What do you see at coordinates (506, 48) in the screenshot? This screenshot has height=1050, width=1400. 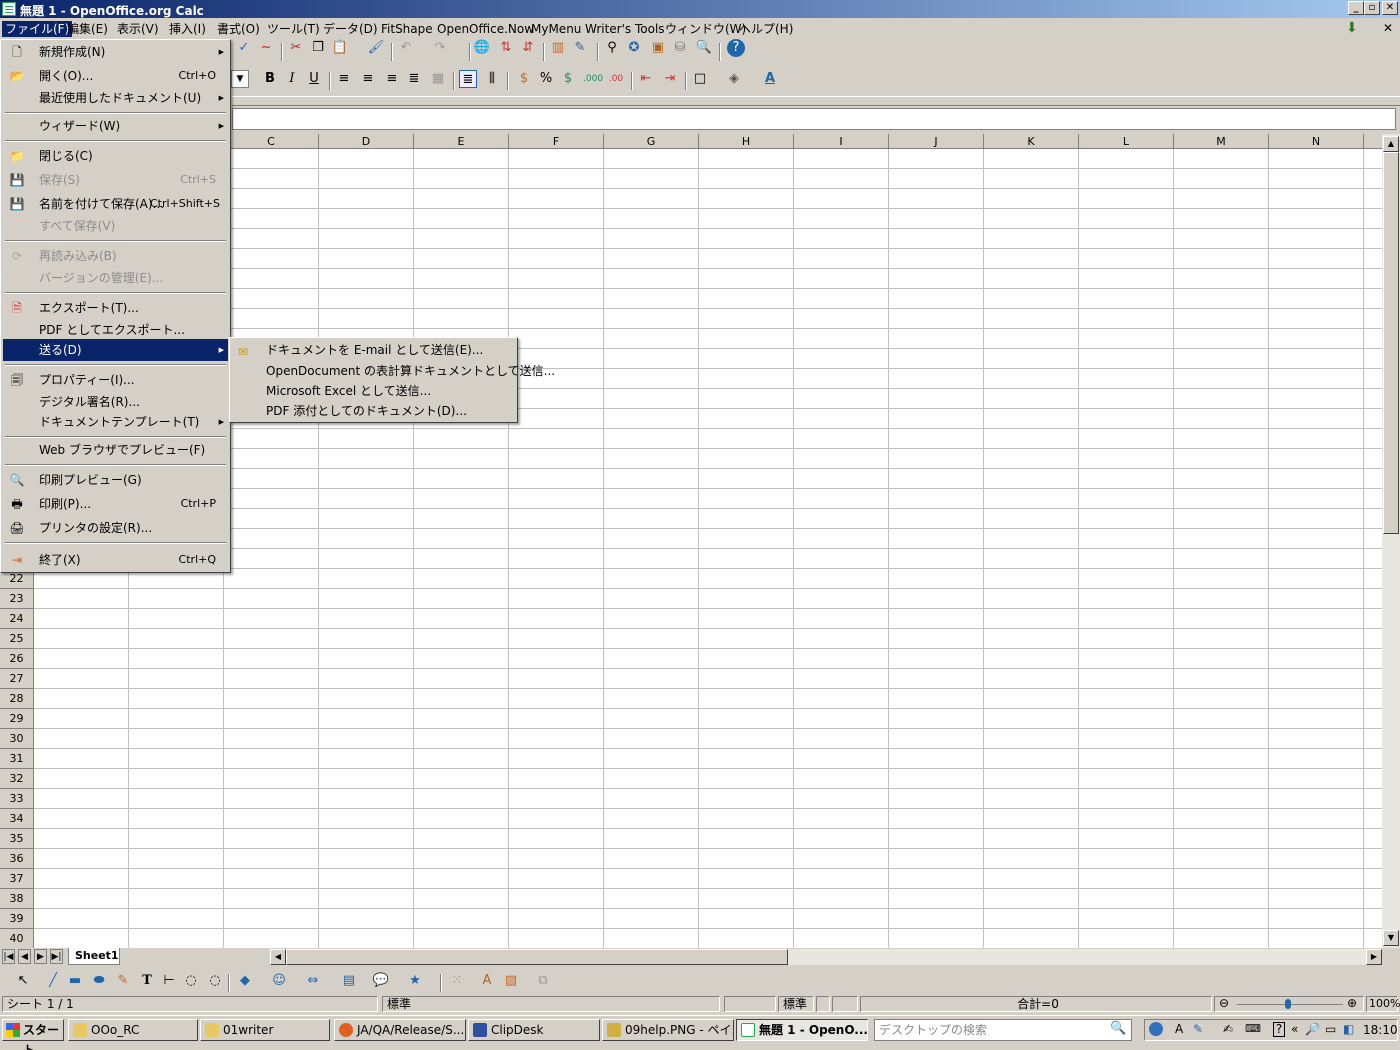 I see `sort-ascending-icon: ⇅` at bounding box center [506, 48].